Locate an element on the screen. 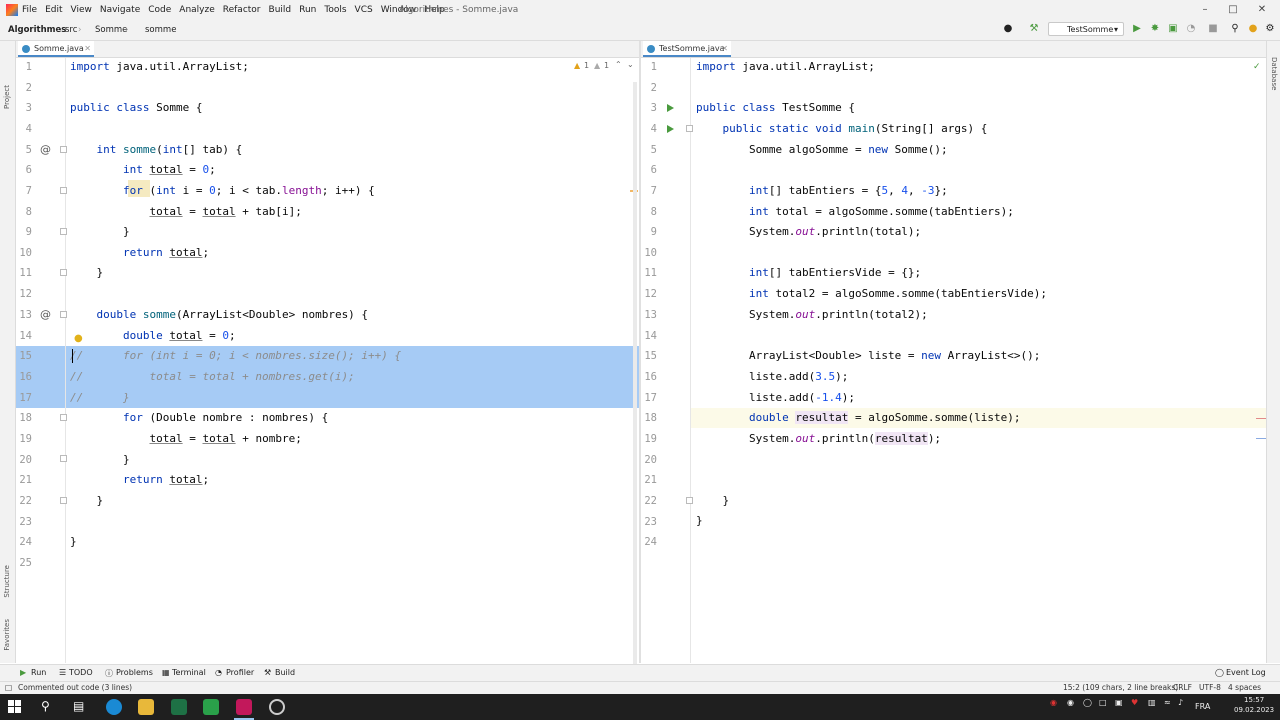 The height and width of the screenshot is (720, 1280). todo-tool-button: TODO is located at coordinates (81, 672).